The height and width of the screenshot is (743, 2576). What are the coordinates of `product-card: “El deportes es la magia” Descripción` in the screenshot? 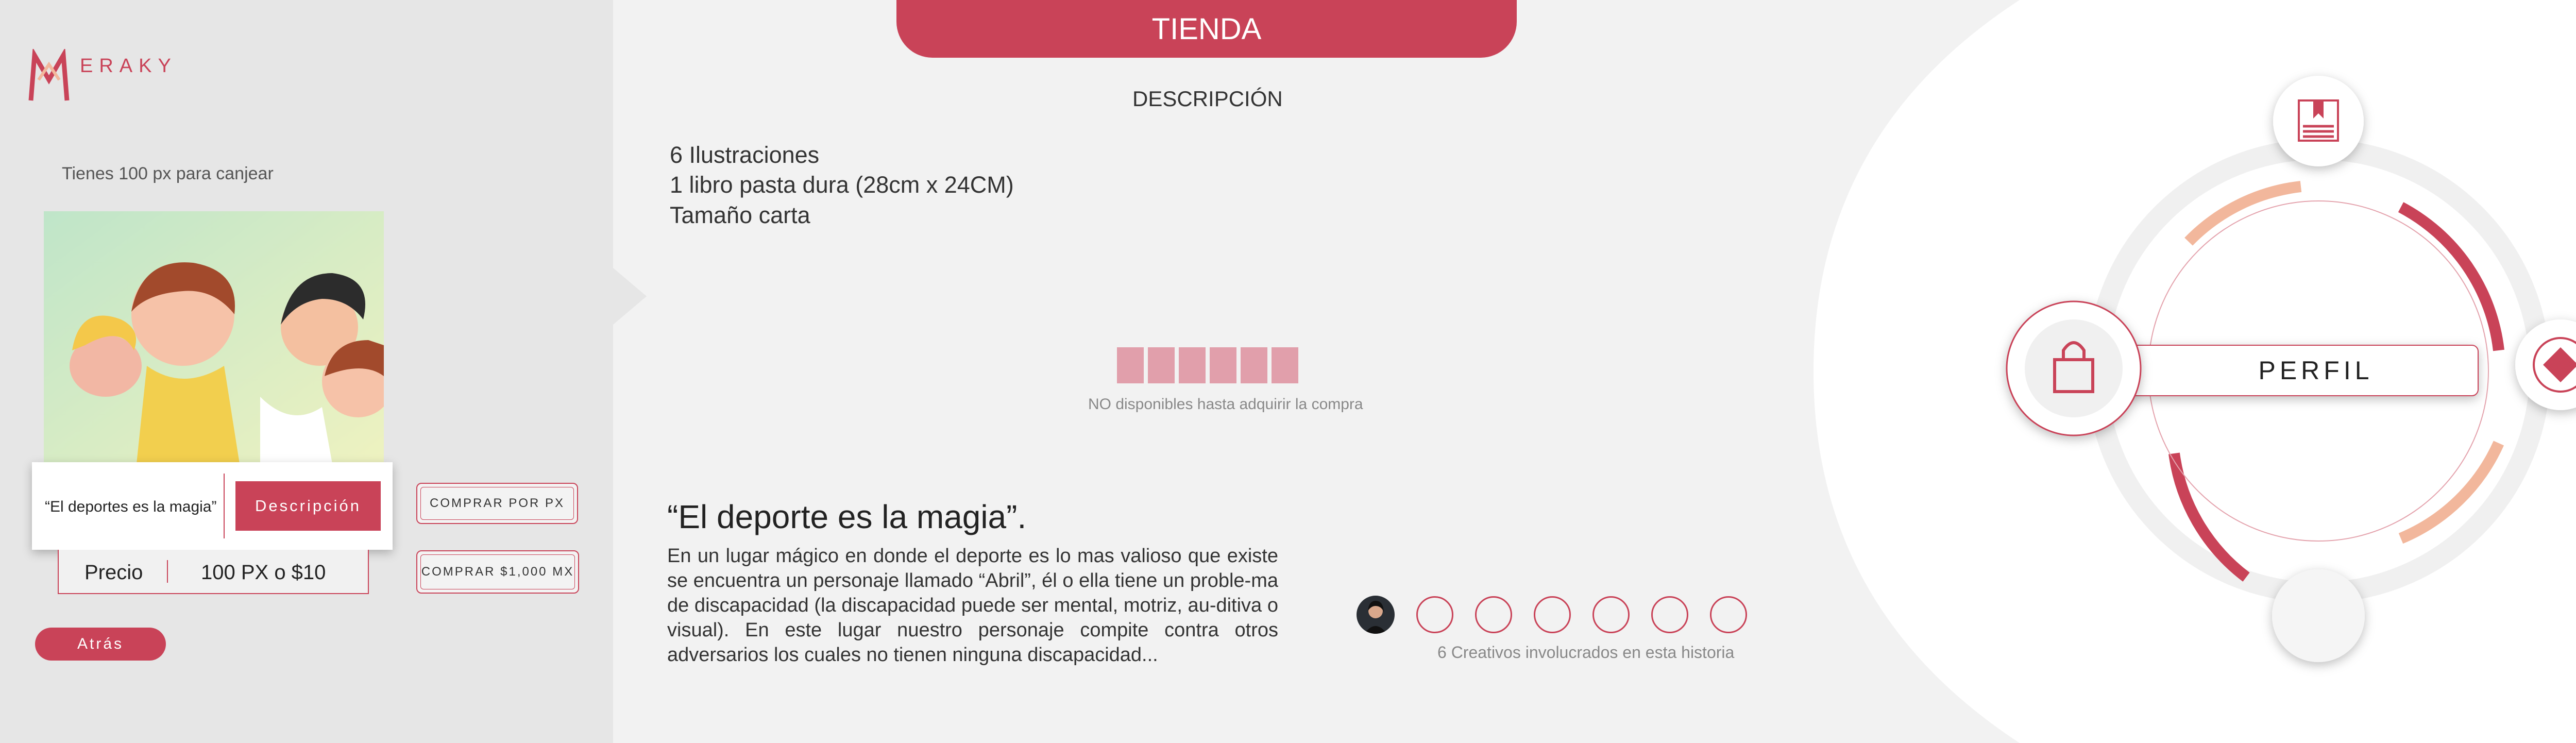 It's located at (212, 506).